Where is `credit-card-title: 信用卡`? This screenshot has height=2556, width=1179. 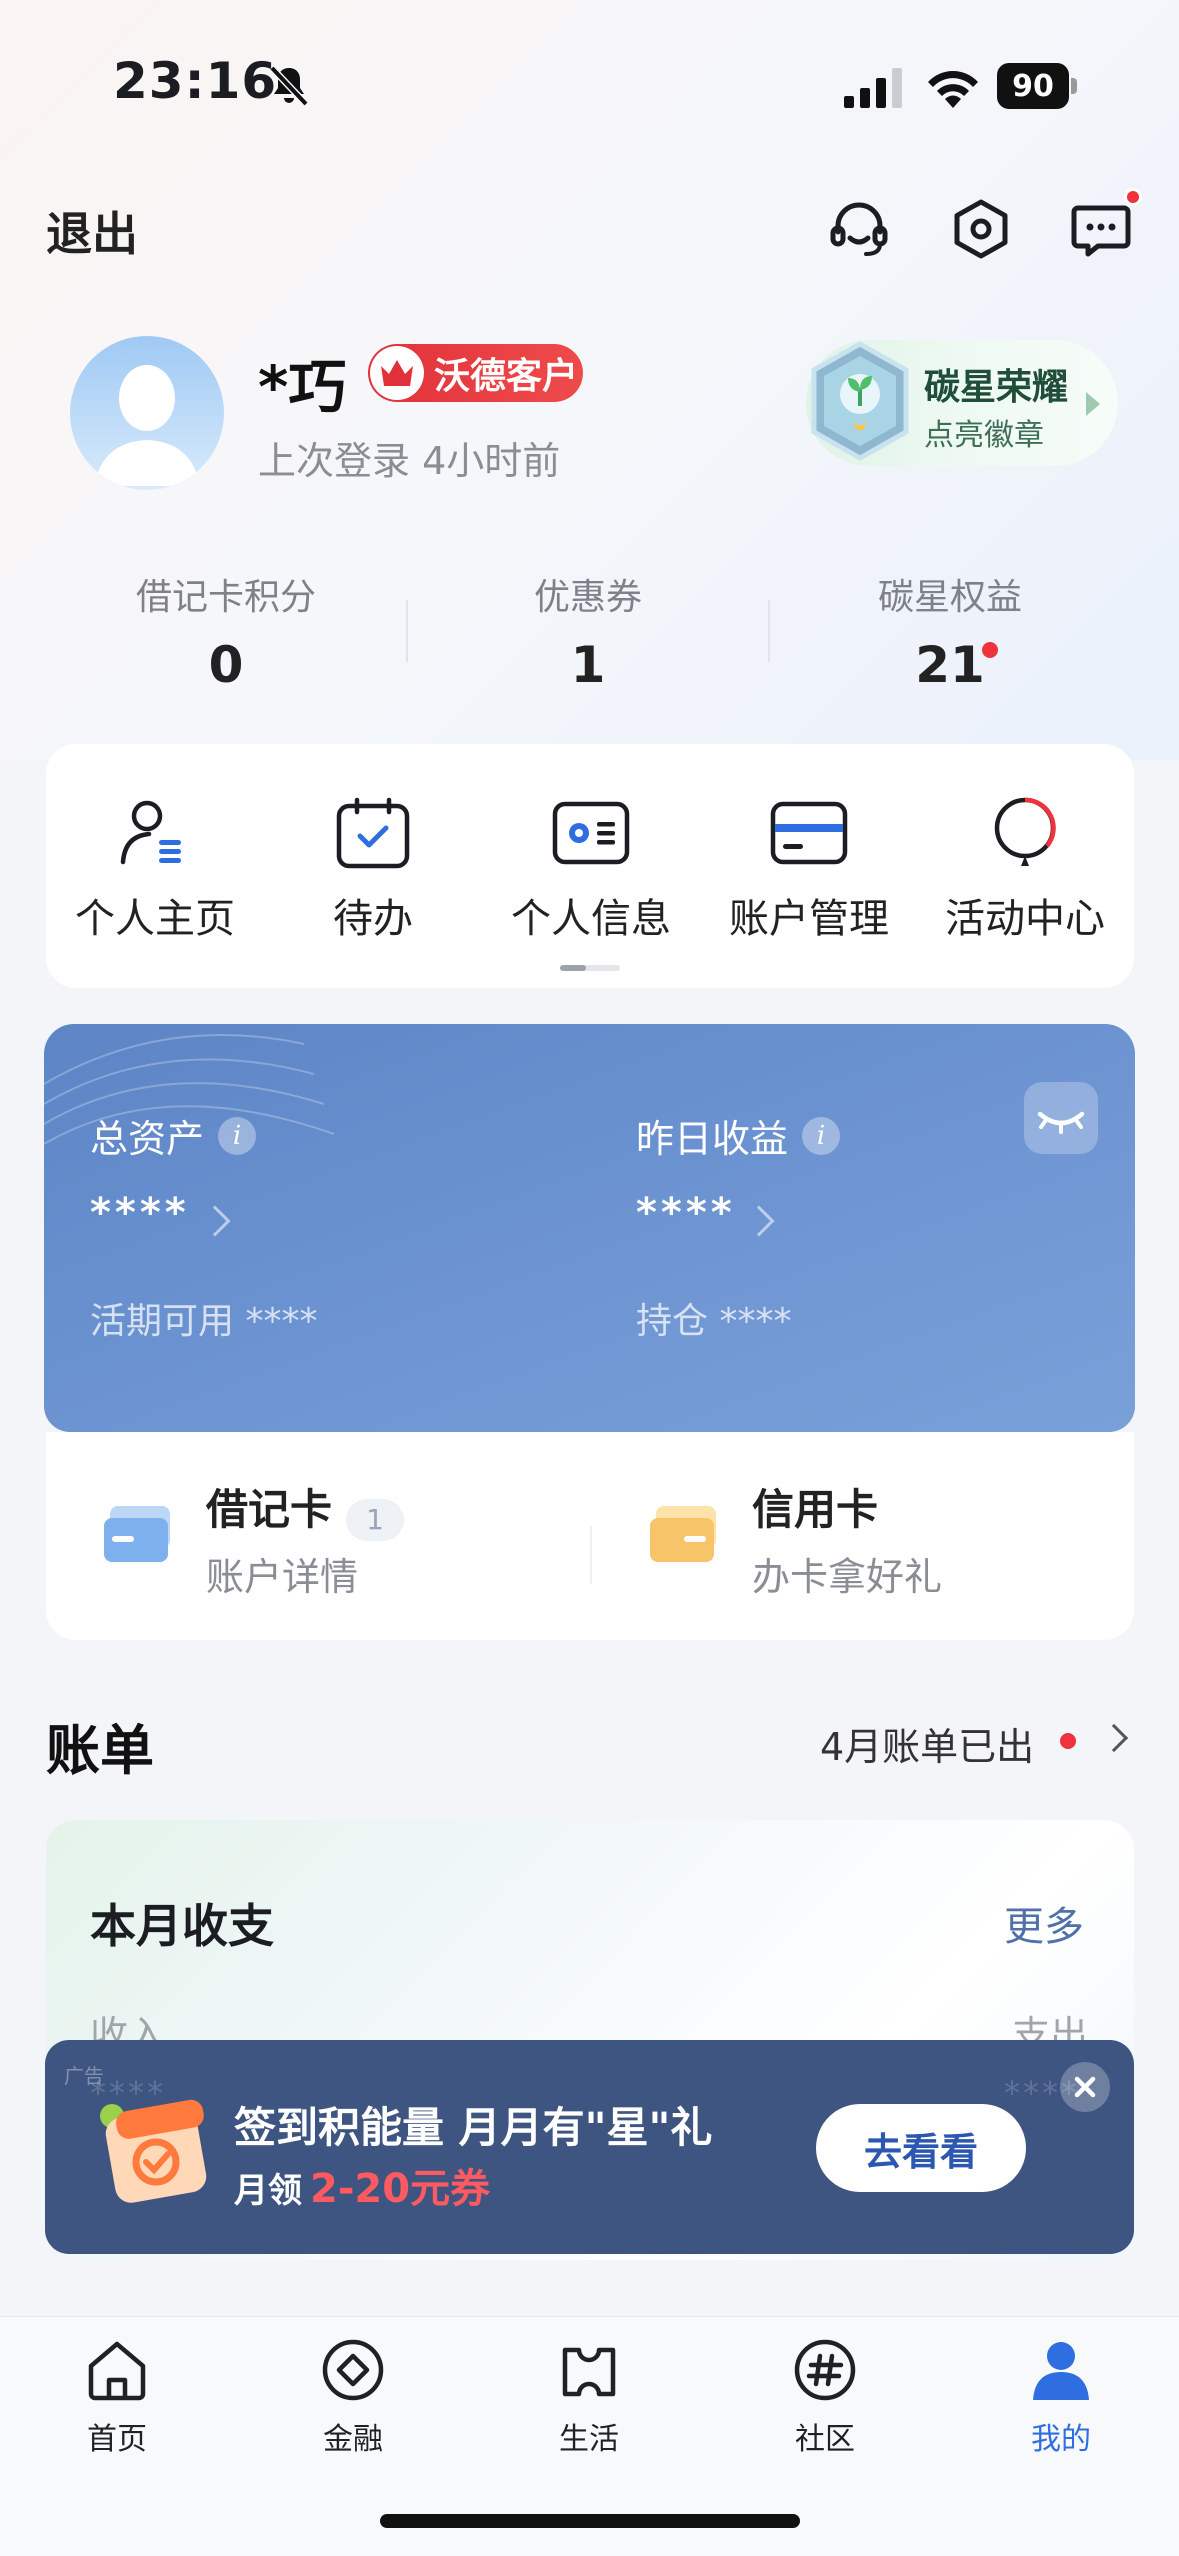 credit-card-title: 信用卡 is located at coordinates (815, 1506).